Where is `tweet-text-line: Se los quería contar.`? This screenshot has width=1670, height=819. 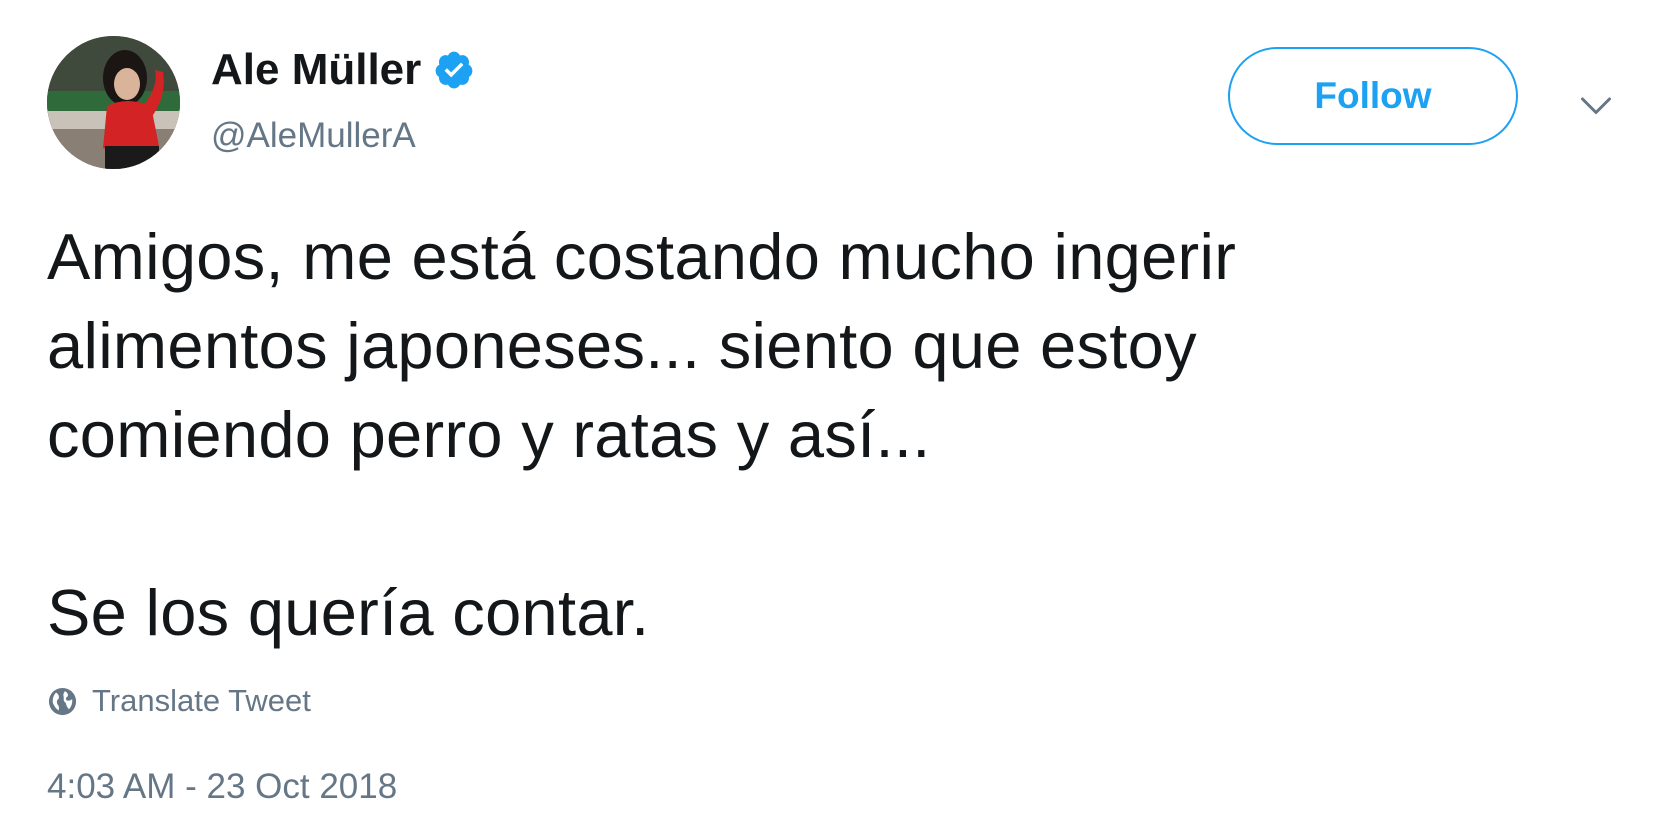 tweet-text-line: Se los quería contar. is located at coordinates (348, 612).